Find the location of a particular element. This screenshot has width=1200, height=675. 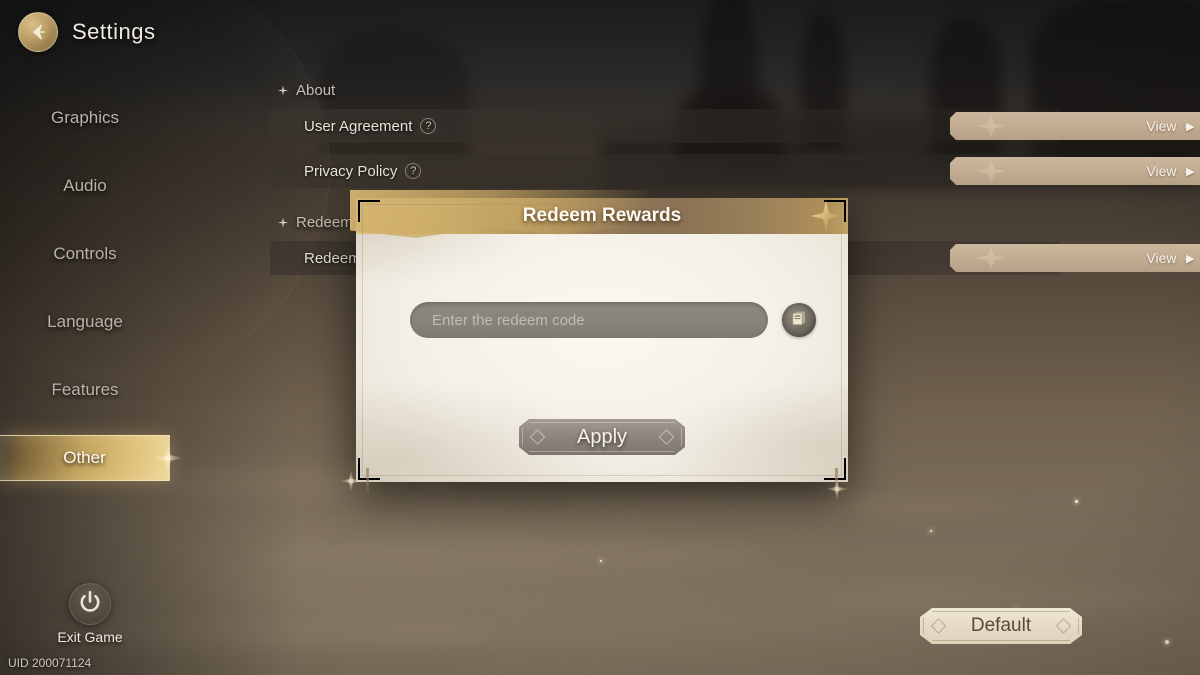

sidebar-item-audio: Audio is located at coordinates (85, 186).